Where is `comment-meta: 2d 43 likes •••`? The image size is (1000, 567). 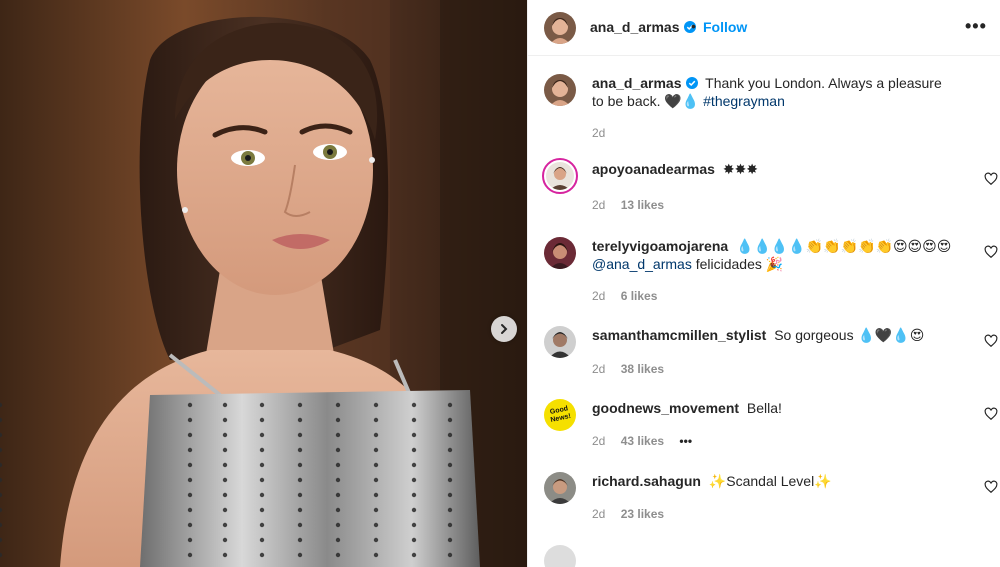 comment-meta: 2d 43 likes ••• is located at coordinates (648, 441).